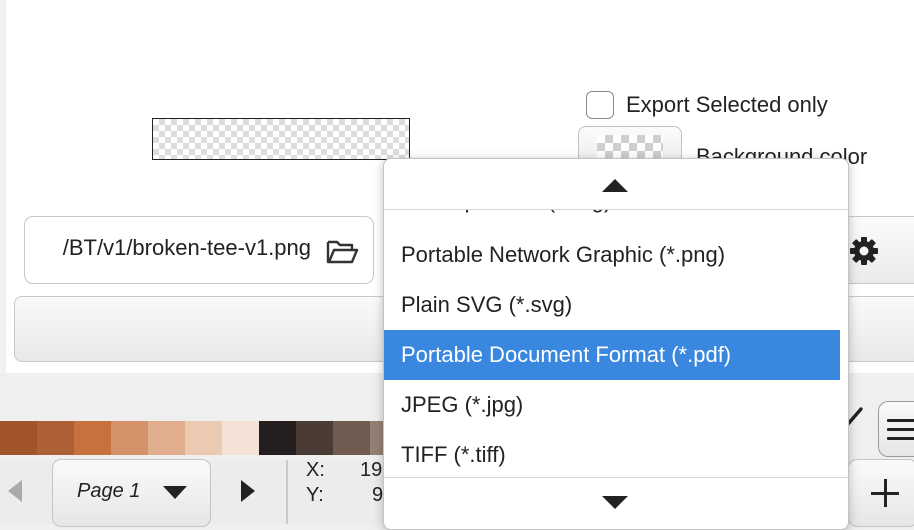 The width and height of the screenshot is (914, 530). What do you see at coordinates (315, 495) in the screenshot?
I see `y-coordinate-label: Y:` at bounding box center [315, 495].